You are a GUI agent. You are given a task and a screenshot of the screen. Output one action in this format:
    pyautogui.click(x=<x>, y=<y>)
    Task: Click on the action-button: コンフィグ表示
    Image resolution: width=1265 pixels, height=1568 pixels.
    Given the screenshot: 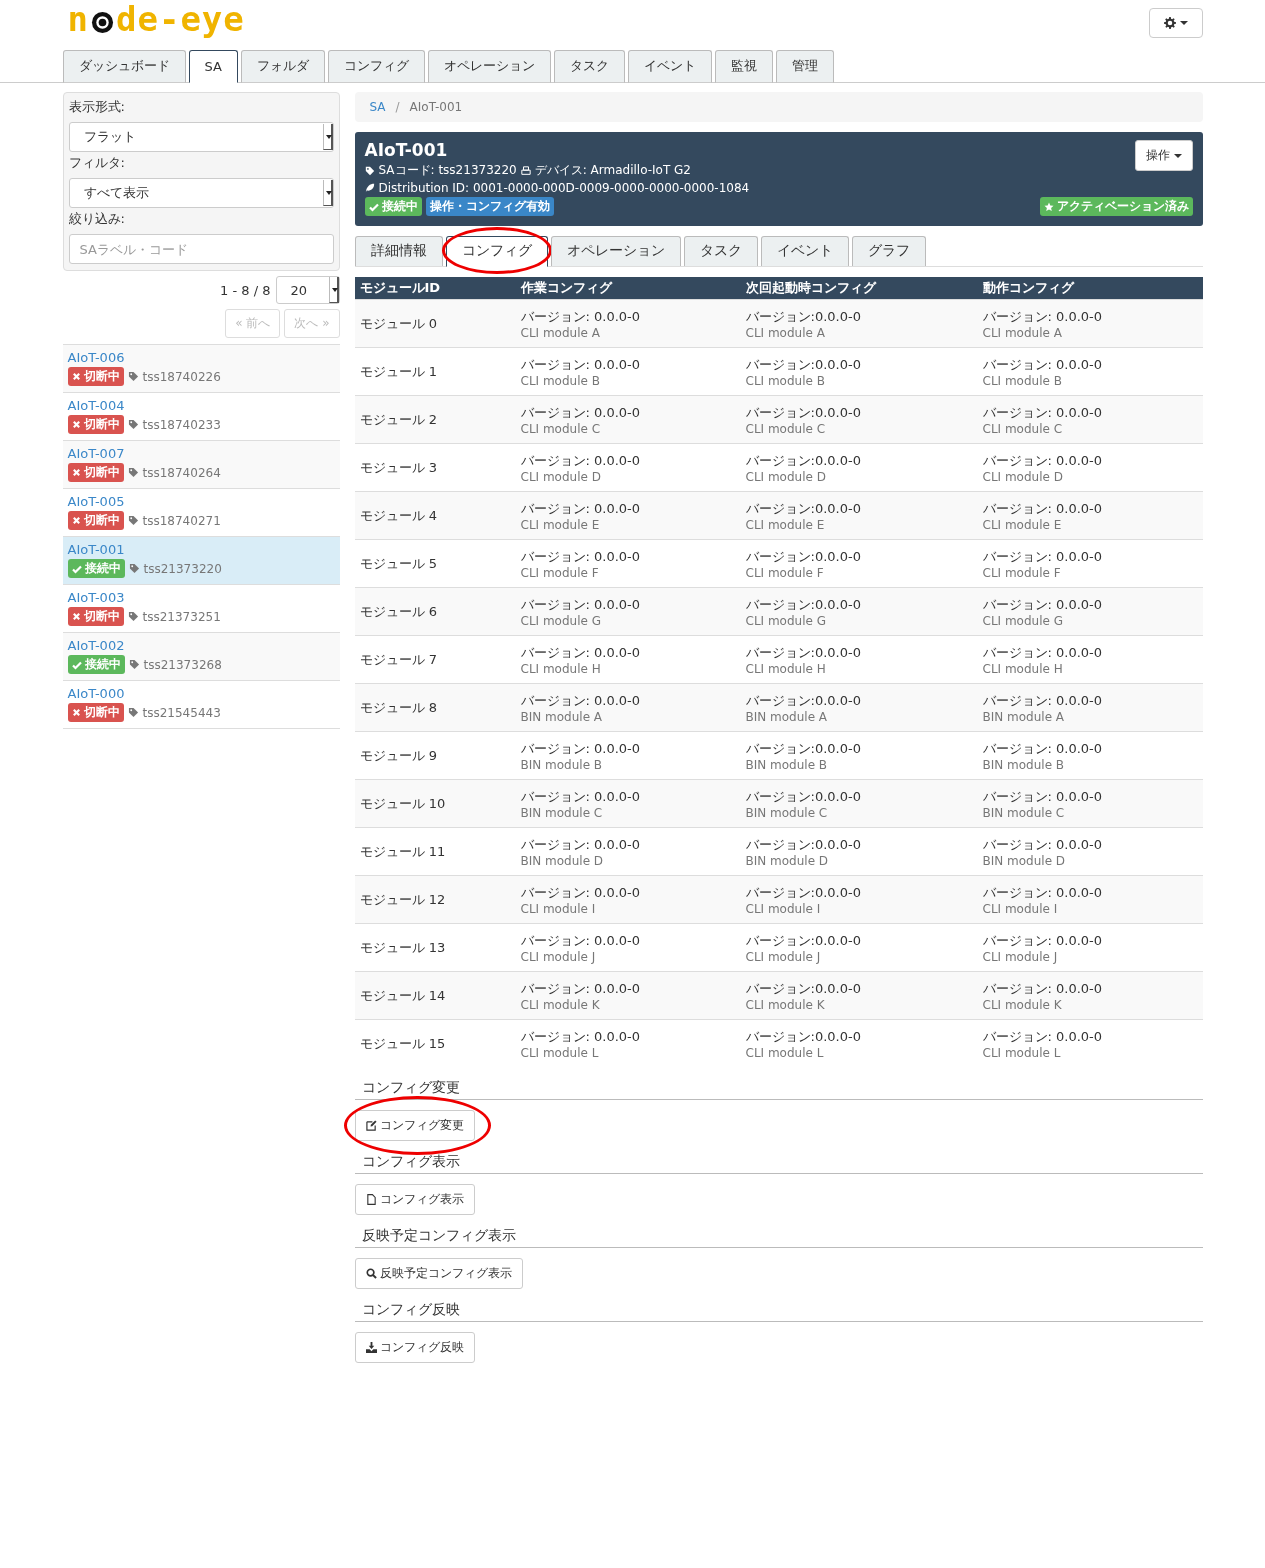 What is the action you would take?
    pyautogui.click(x=414, y=1199)
    